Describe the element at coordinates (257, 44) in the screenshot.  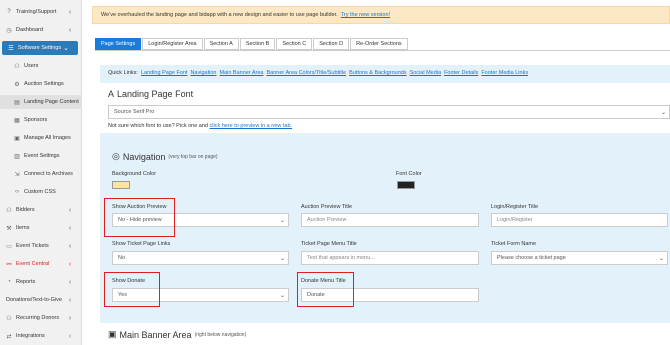
I see `tab-section-b: Section B` at that location.